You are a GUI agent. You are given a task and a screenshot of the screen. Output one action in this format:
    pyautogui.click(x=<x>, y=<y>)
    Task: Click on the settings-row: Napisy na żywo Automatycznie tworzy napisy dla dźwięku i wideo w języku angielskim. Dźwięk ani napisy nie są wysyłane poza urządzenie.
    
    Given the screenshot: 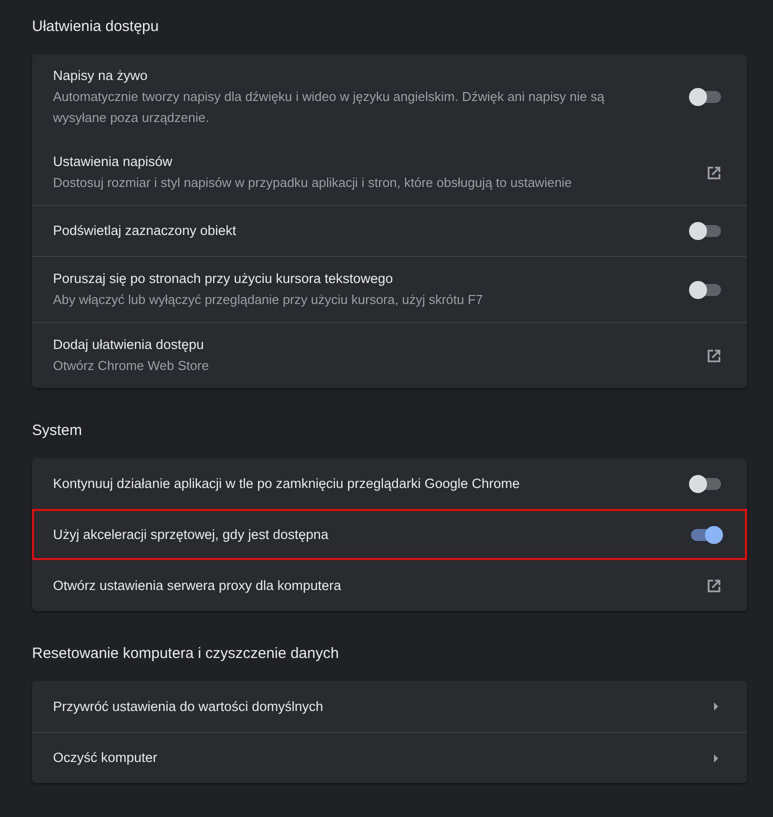 What is the action you would take?
    pyautogui.click(x=389, y=97)
    